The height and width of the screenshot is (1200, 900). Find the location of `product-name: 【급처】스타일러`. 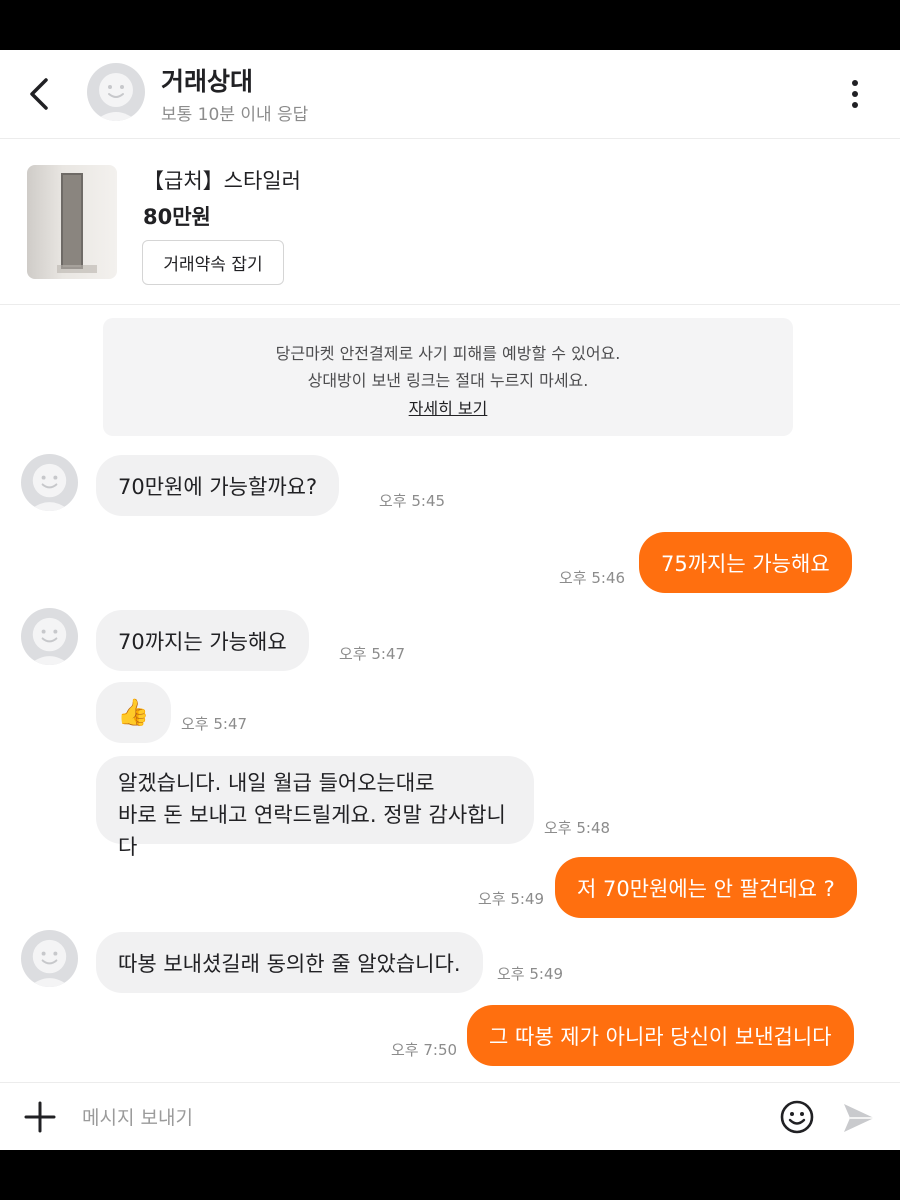

product-name: 【급처】스타일러 is located at coordinates (222, 181).